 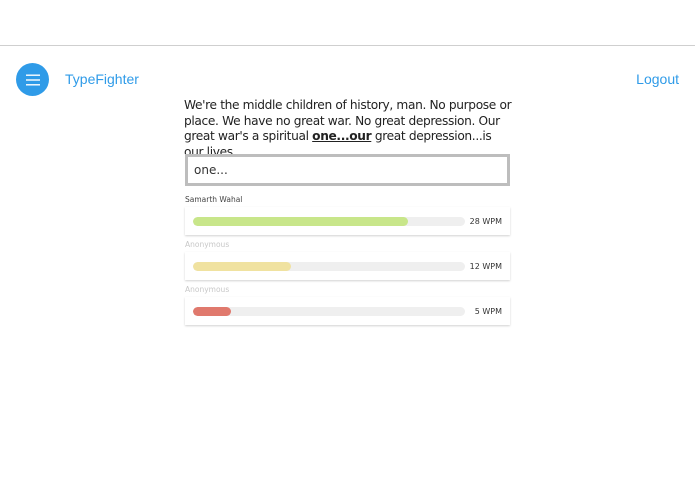 I want to click on racer-row: Anonymous 5 WPM, so click(x=347, y=305).